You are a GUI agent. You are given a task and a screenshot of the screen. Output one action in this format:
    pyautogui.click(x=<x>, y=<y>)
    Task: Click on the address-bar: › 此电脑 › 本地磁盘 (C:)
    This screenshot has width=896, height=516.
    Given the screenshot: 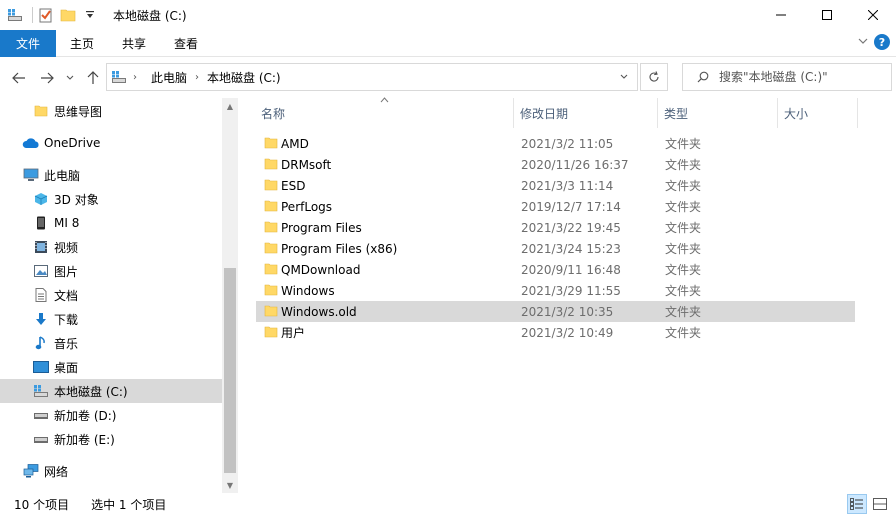 What is the action you would take?
    pyautogui.click(x=372, y=77)
    